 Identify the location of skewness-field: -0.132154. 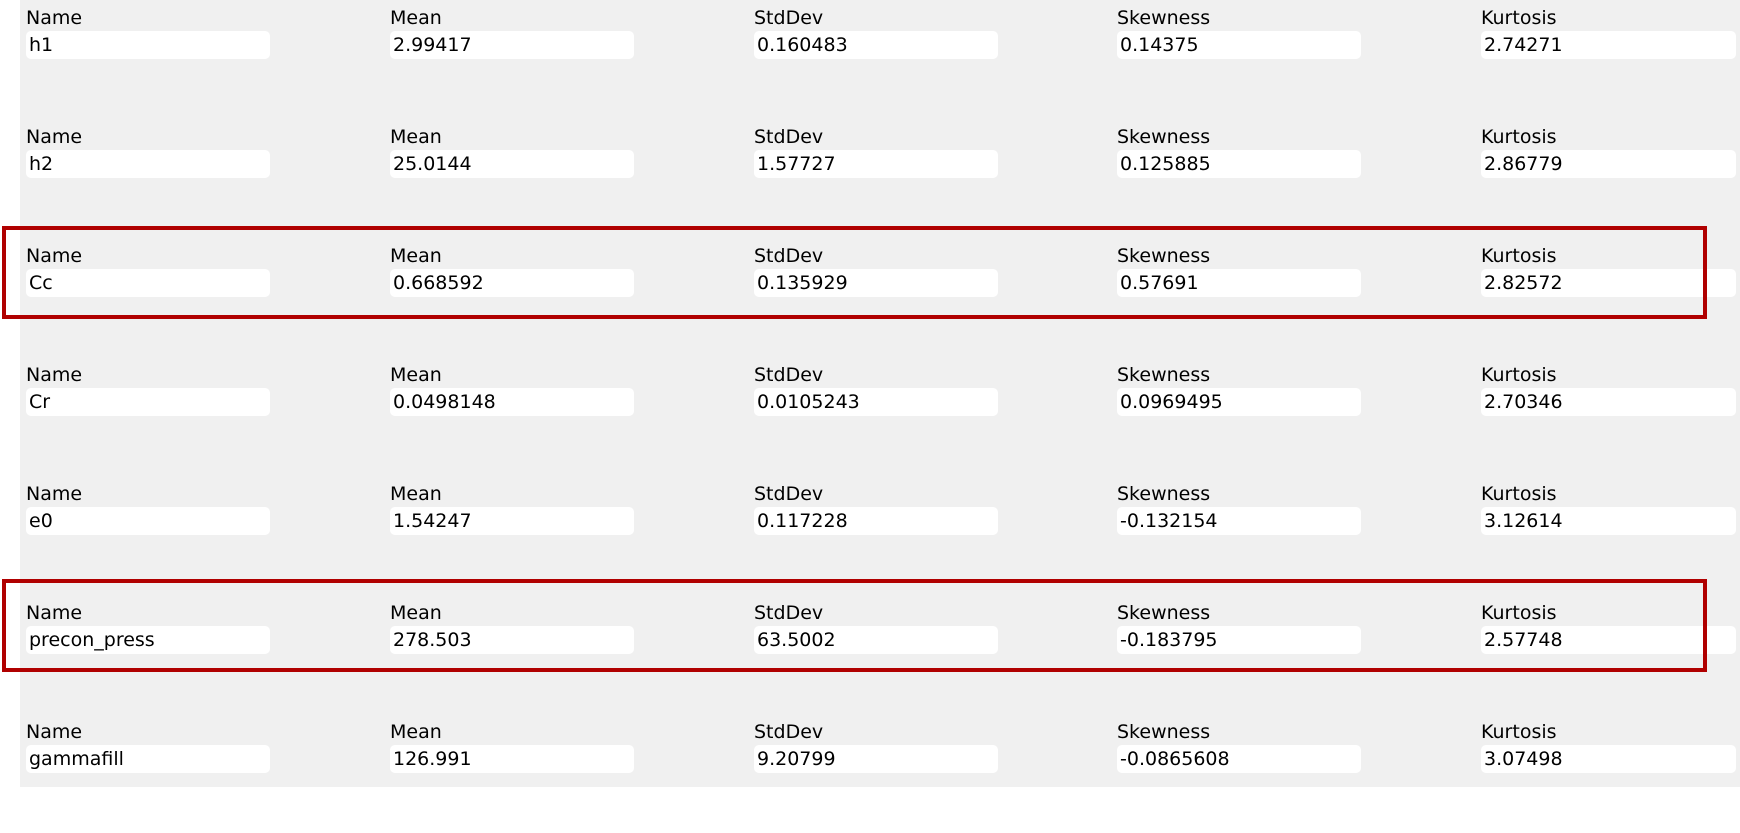
(1239, 521).